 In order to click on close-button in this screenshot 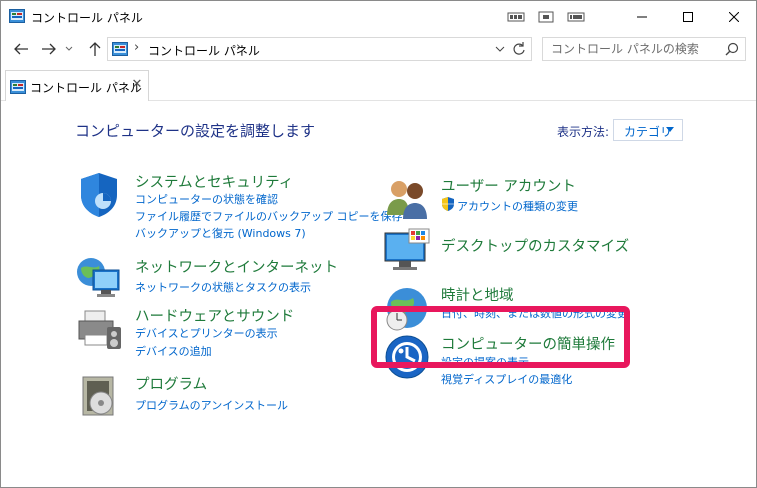, I will do `click(733, 16)`.